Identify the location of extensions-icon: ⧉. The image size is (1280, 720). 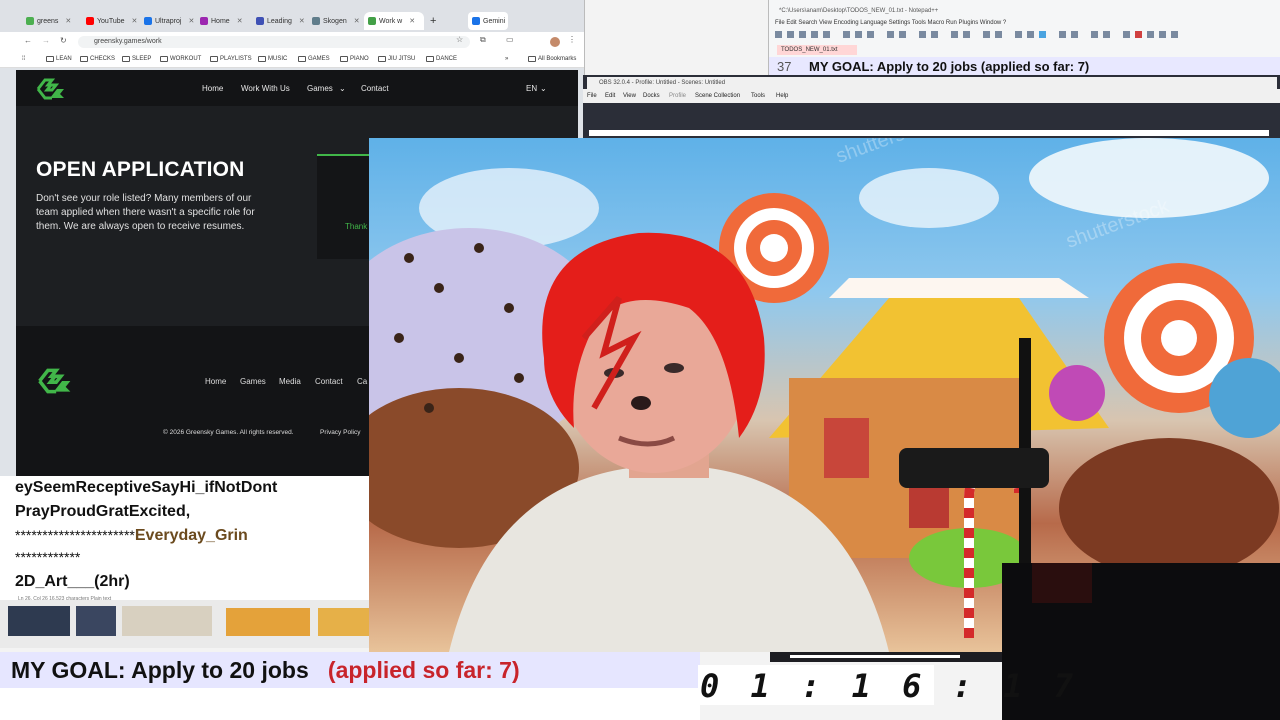
(483, 40).